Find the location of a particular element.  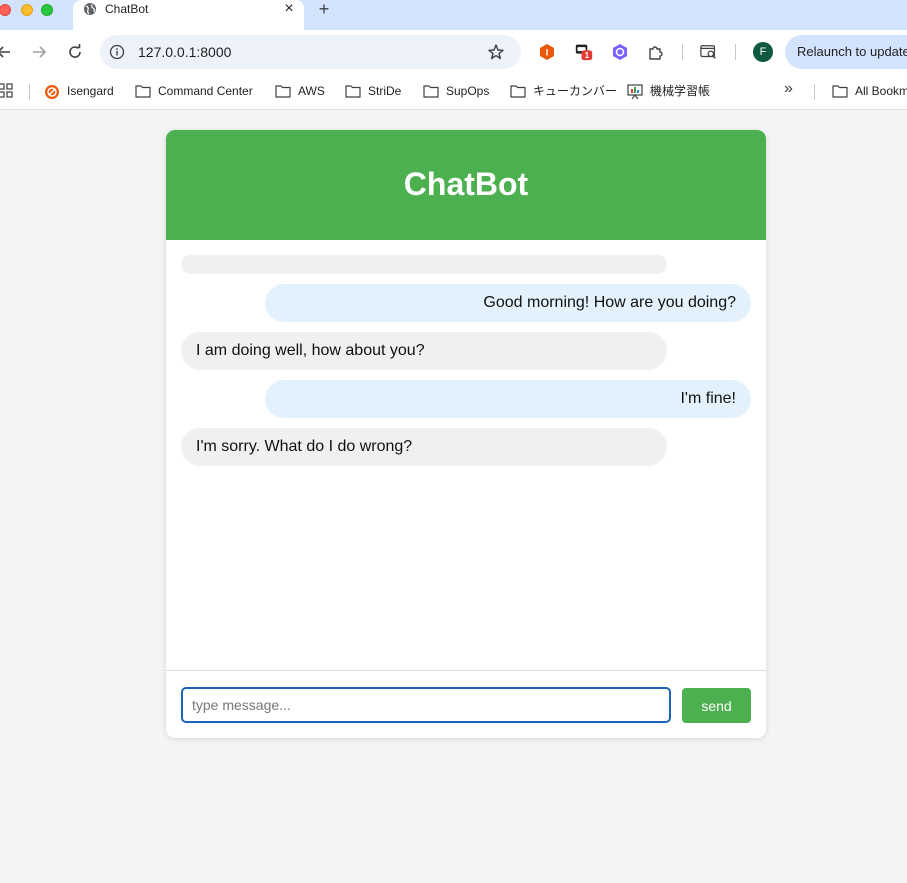

shield-extension-icon is located at coordinates (620, 52).